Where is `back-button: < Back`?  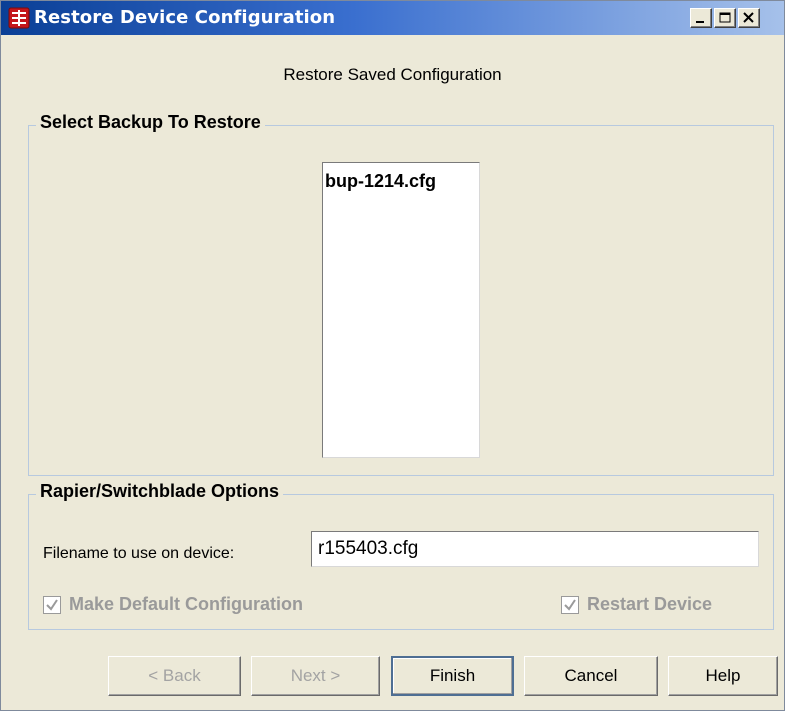 back-button: < Back is located at coordinates (174, 676).